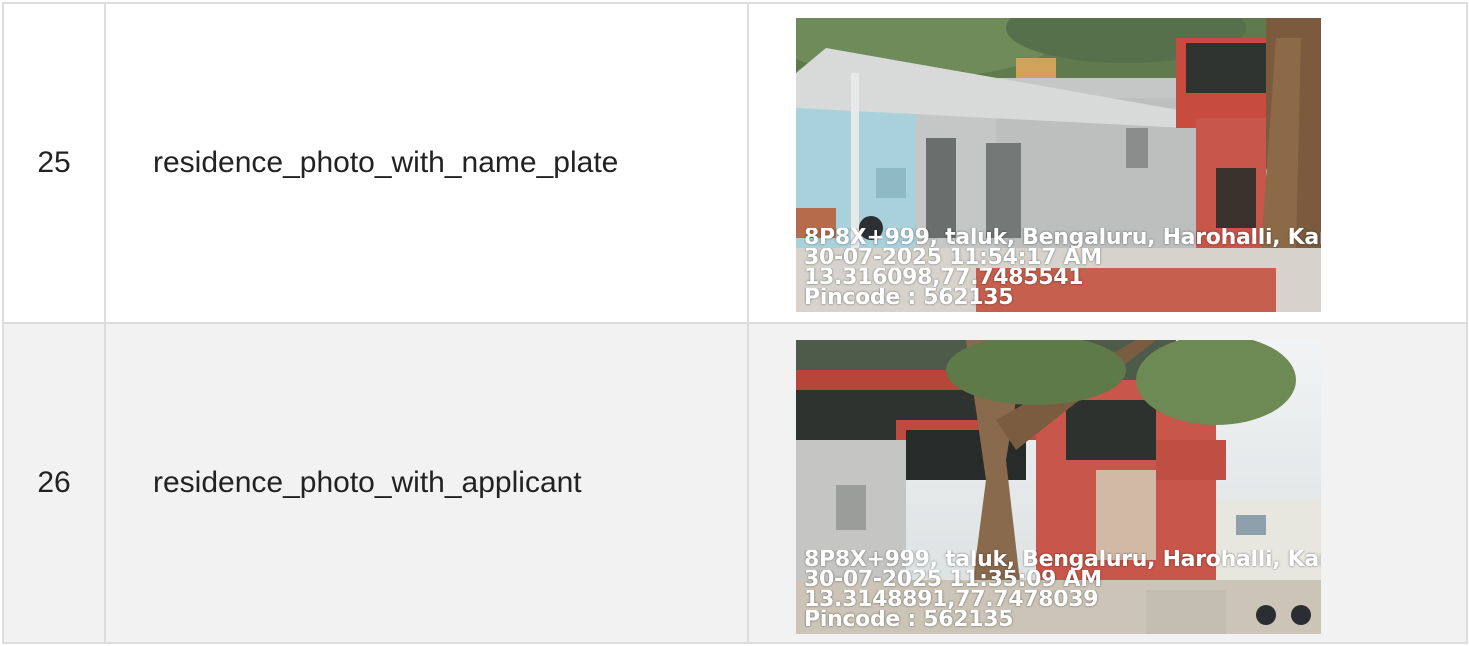  I want to click on stamp-datetime: 30-07-2025 11:54:17 AM, so click(953, 258).